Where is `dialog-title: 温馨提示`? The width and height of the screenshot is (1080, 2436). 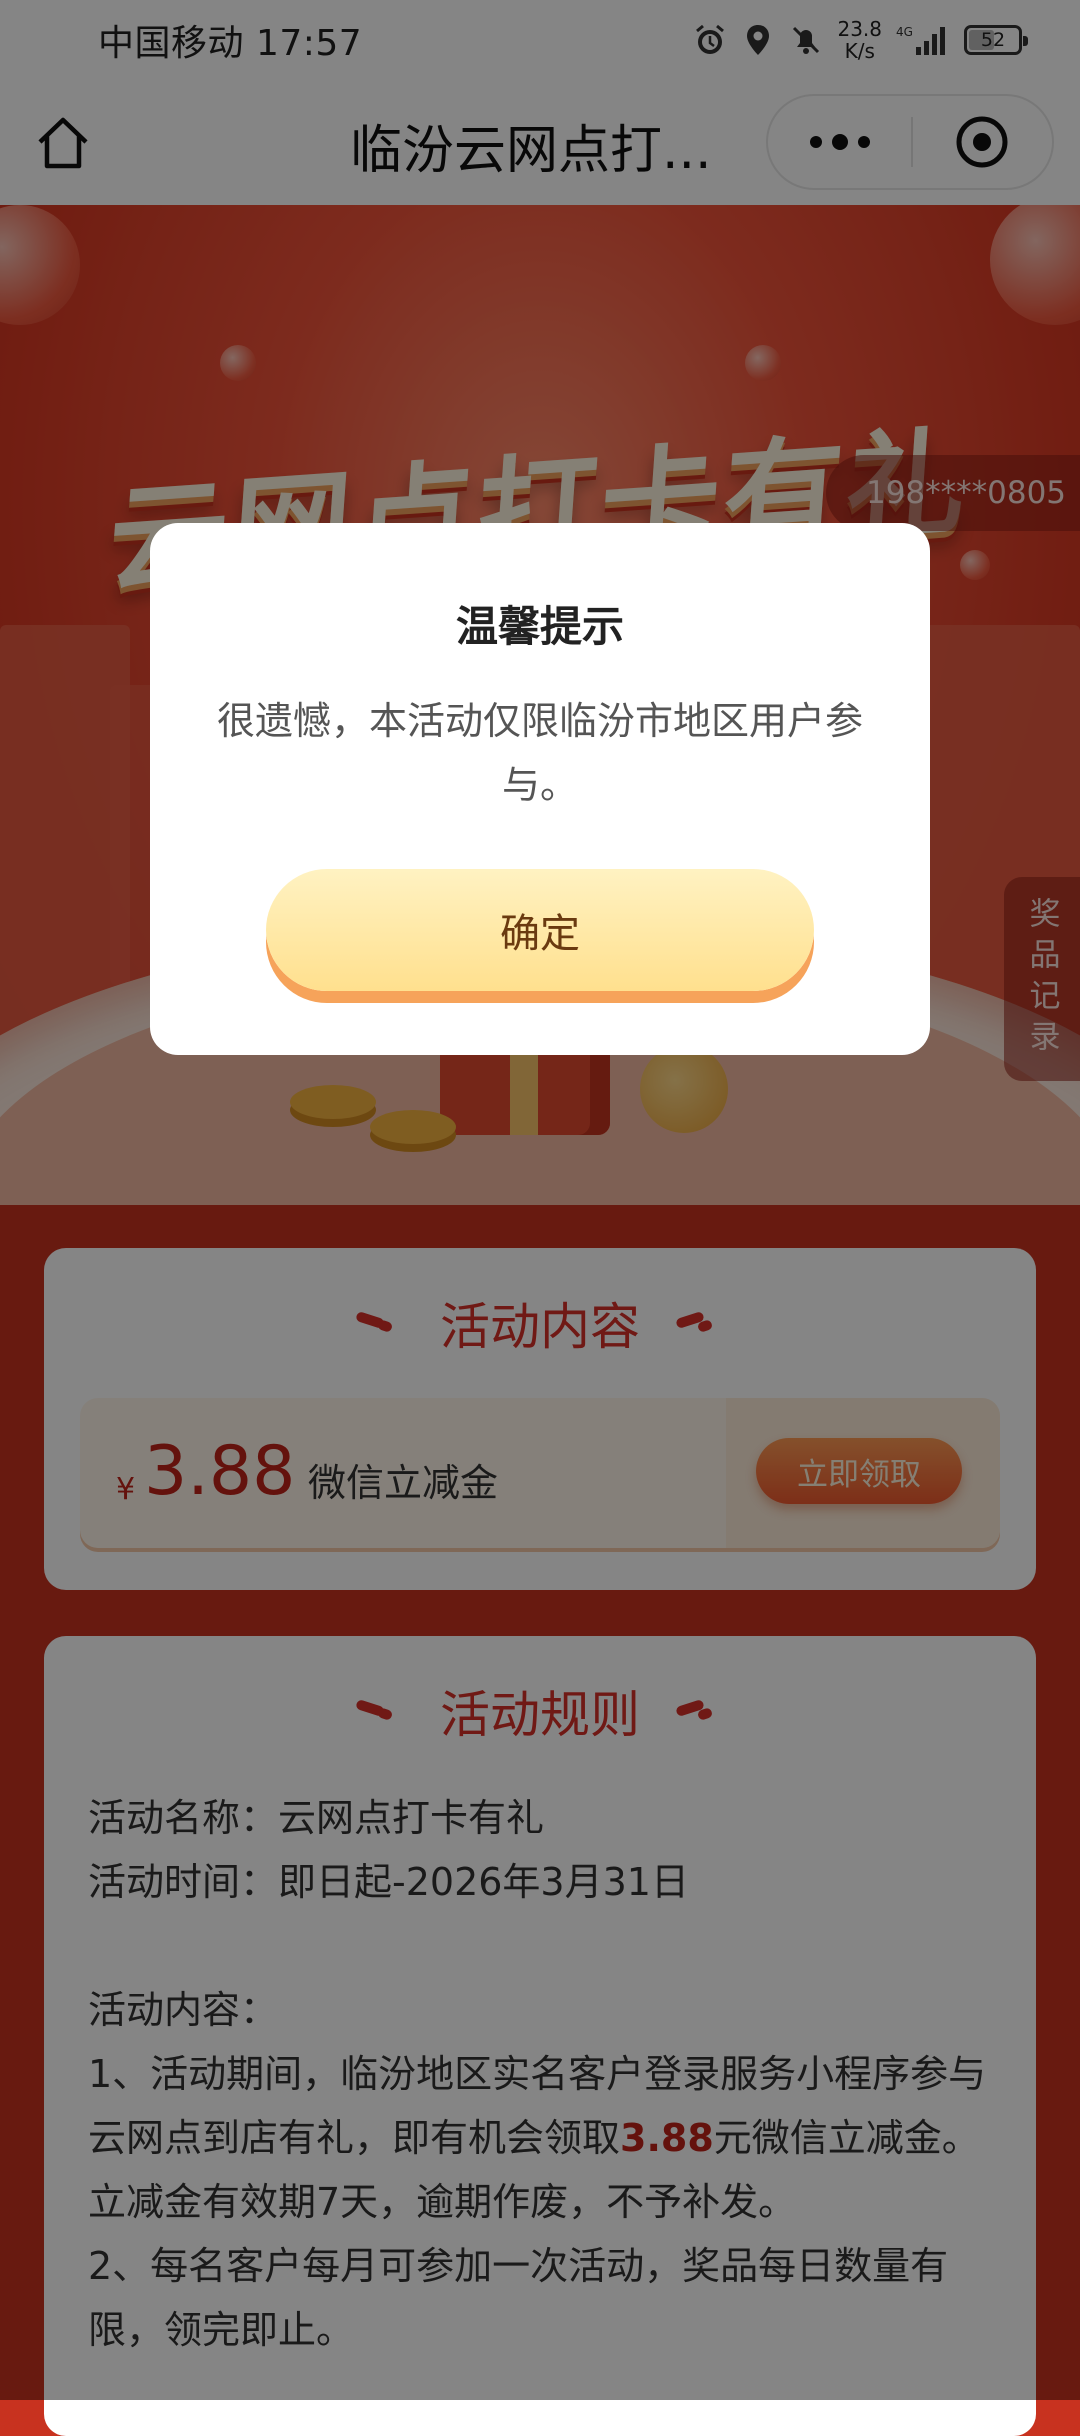
dialog-title: 温馨提示 is located at coordinates (539, 626).